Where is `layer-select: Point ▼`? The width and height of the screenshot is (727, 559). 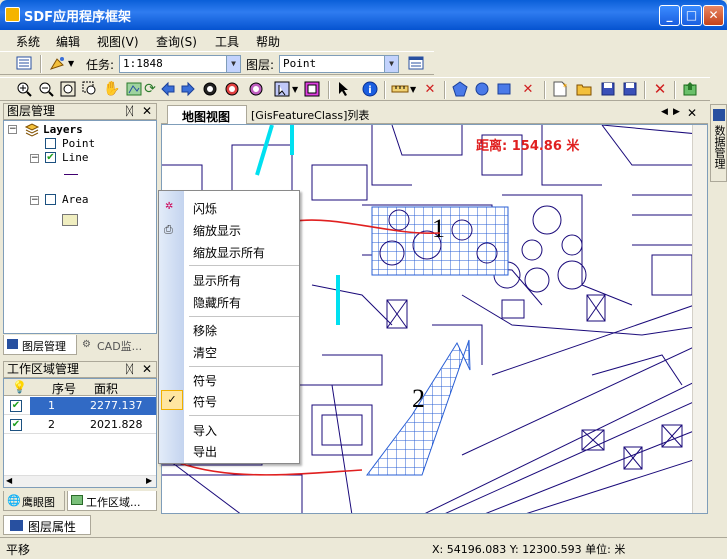 layer-select: Point ▼ is located at coordinates (339, 64).